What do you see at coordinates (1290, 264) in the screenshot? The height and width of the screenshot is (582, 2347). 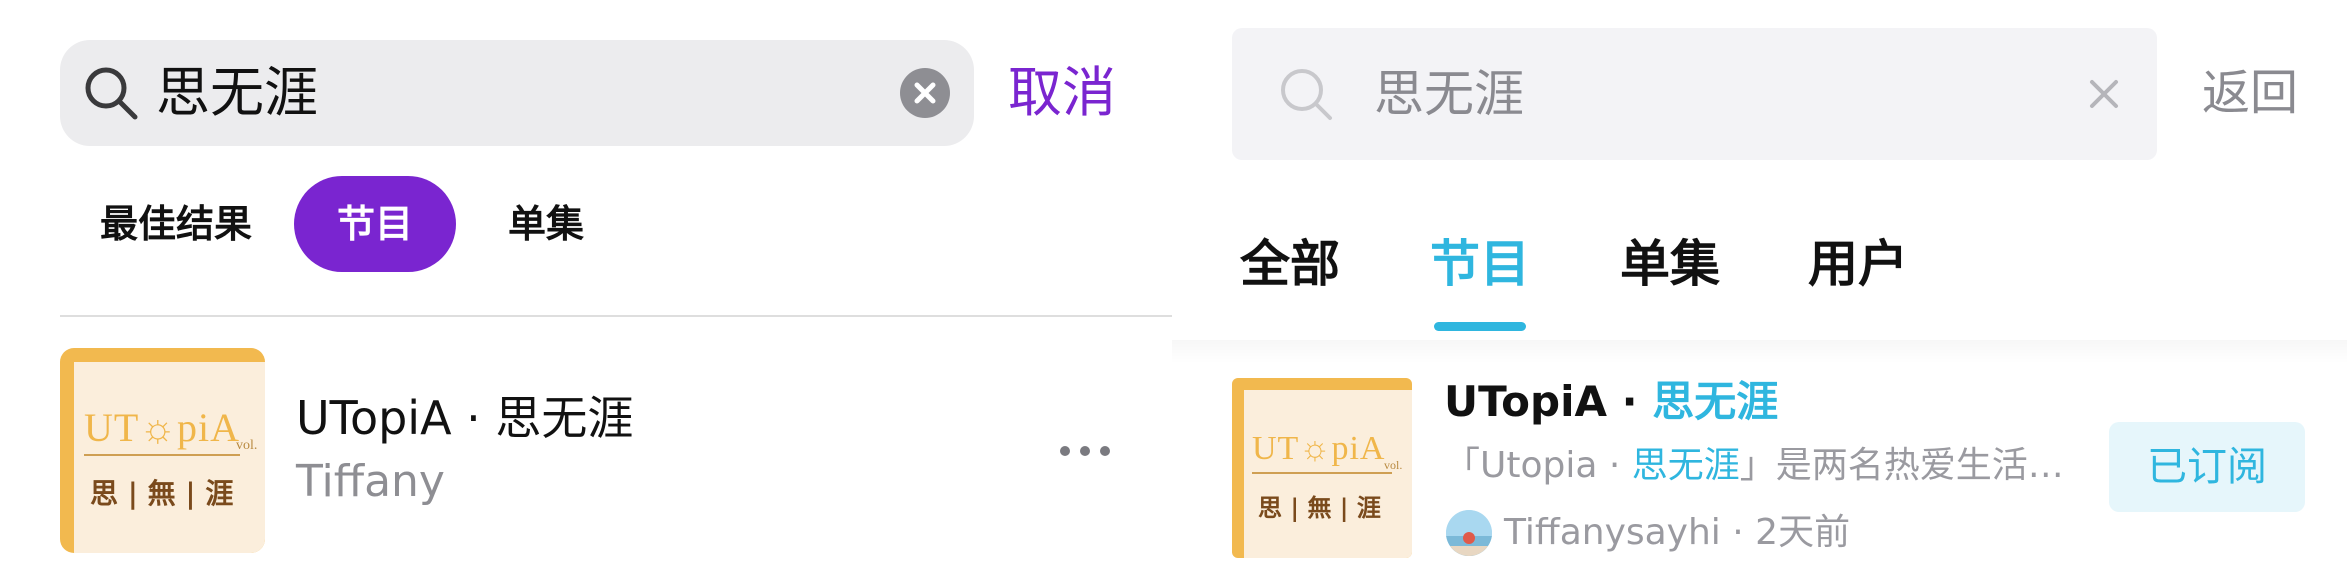 I see `tab-all: 全部` at bounding box center [1290, 264].